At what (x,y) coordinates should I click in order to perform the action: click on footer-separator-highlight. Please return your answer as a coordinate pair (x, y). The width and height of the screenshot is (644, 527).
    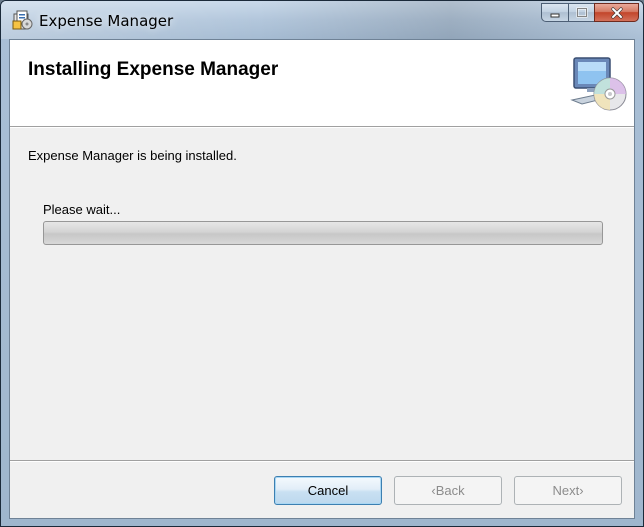
    Looking at the image, I should click on (322, 461).